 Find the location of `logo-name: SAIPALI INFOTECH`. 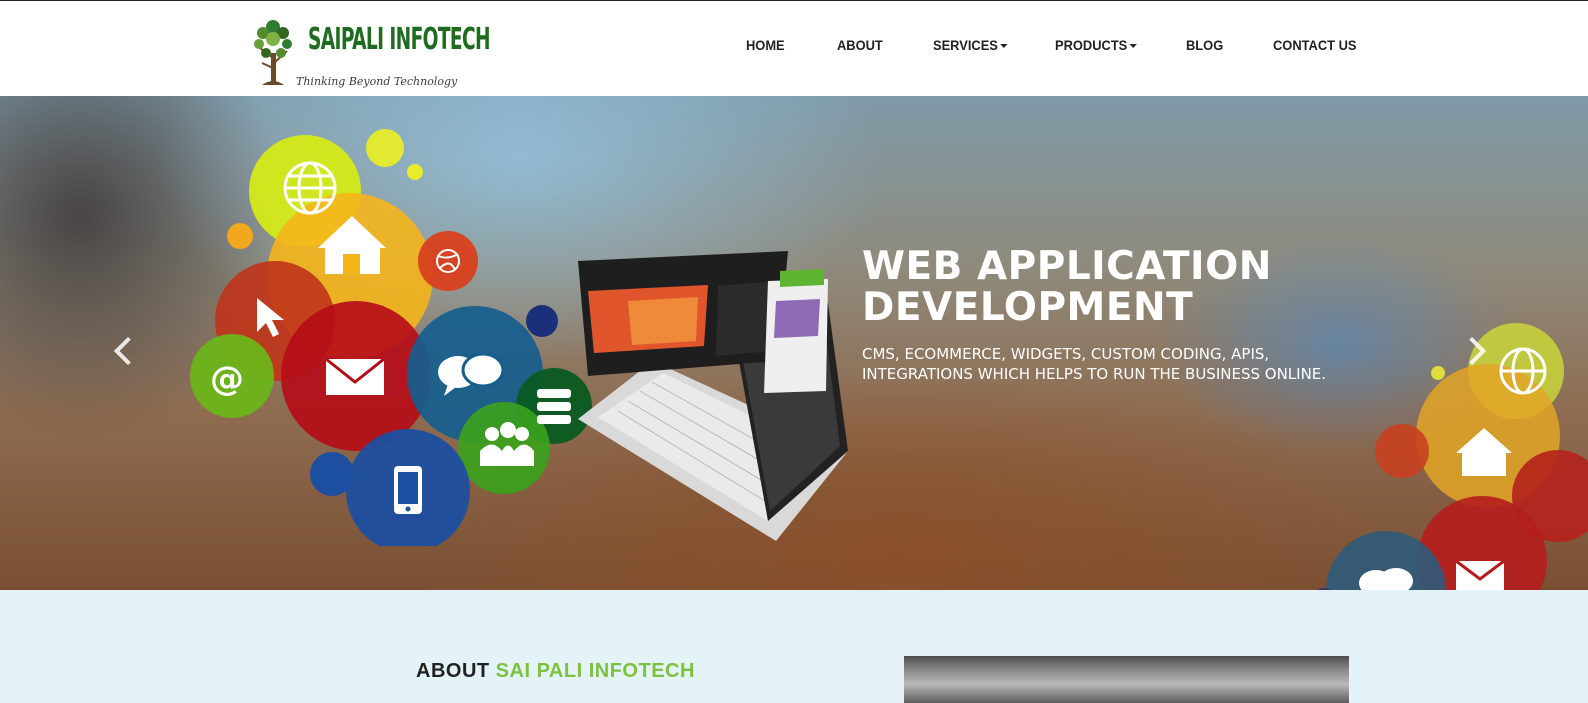

logo-name: SAIPALI INFOTECH is located at coordinates (399, 39).